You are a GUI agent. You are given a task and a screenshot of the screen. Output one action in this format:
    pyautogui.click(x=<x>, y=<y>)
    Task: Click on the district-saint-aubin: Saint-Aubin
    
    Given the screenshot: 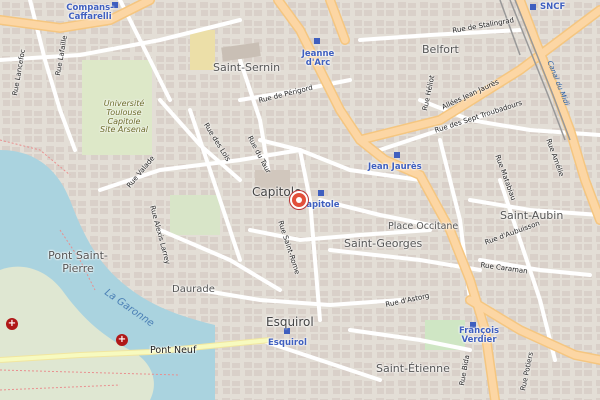 What is the action you would take?
    pyautogui.click(x=531, y=215)
    